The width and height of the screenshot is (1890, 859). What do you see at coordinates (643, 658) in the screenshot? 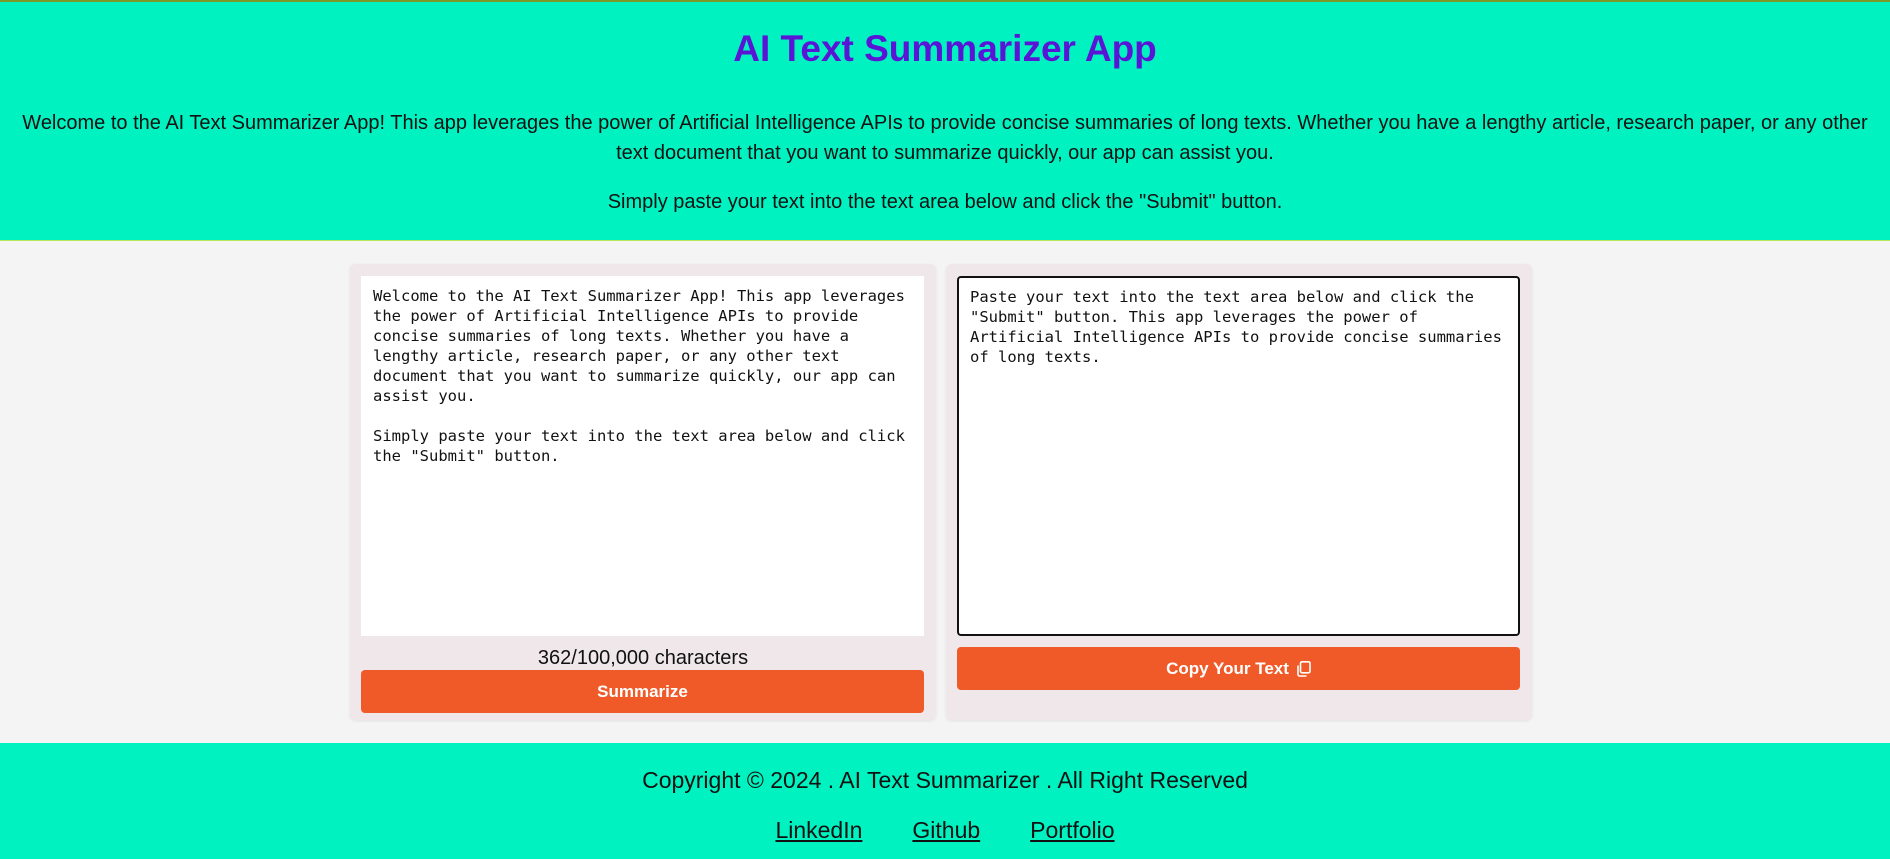
I see `character-counter: 362/100,000 characters` at bounding box center [643, 658].